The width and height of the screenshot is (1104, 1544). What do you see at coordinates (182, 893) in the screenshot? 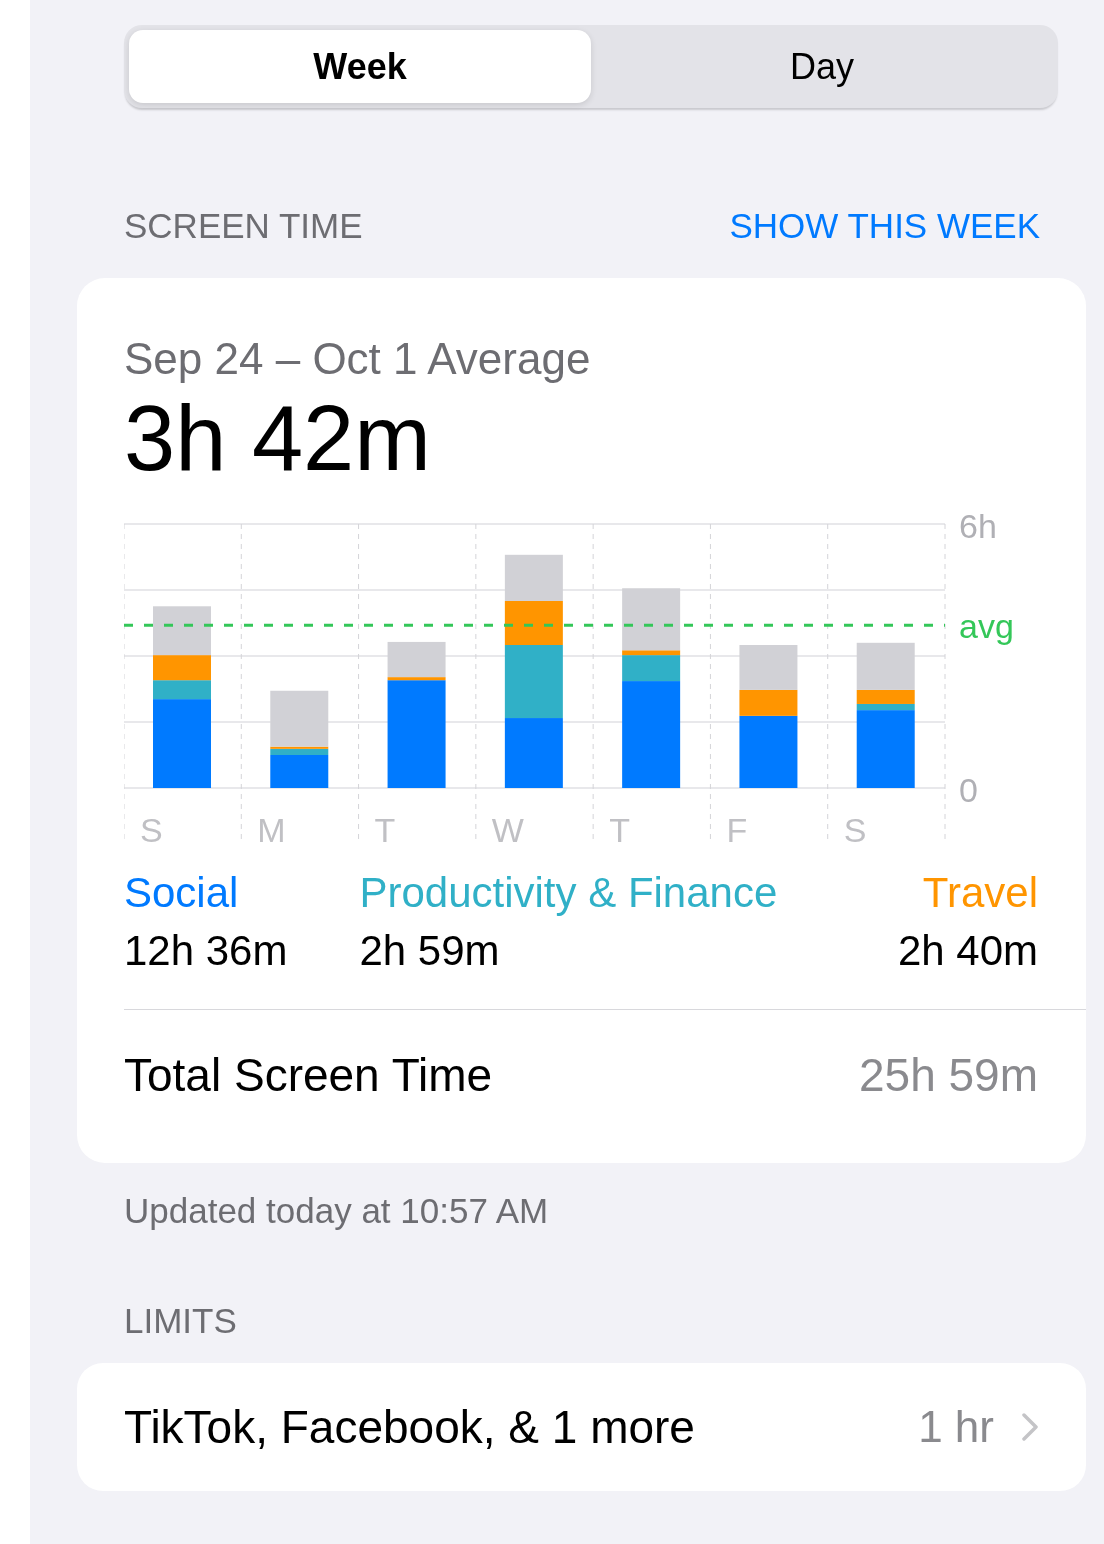
I see `legend-label: Social` at bounding box center [182, 893].